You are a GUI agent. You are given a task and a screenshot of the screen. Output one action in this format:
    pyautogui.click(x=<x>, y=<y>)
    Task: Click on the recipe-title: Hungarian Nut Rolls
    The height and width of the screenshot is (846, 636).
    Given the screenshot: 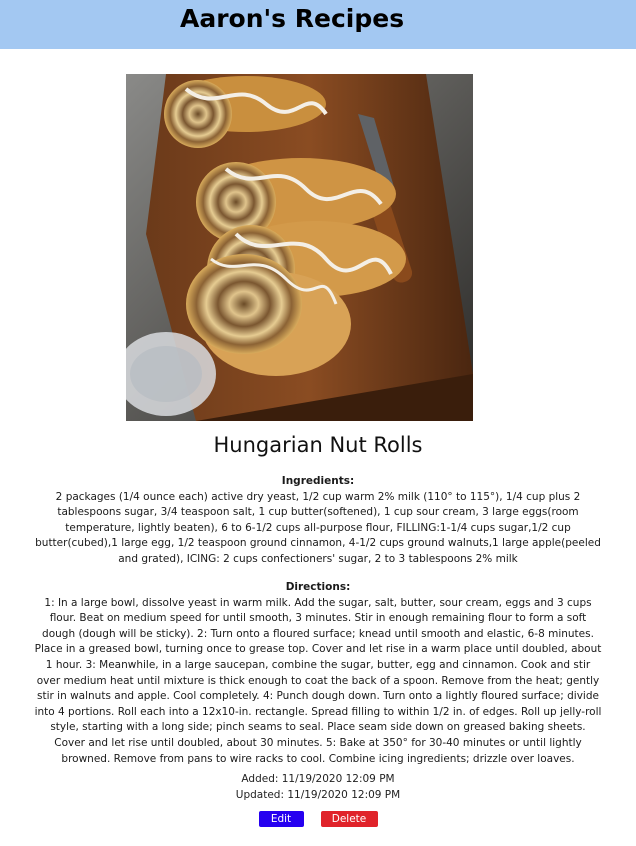 What is the action you would take?
    pyautogui.click(x=318, y=445)
    